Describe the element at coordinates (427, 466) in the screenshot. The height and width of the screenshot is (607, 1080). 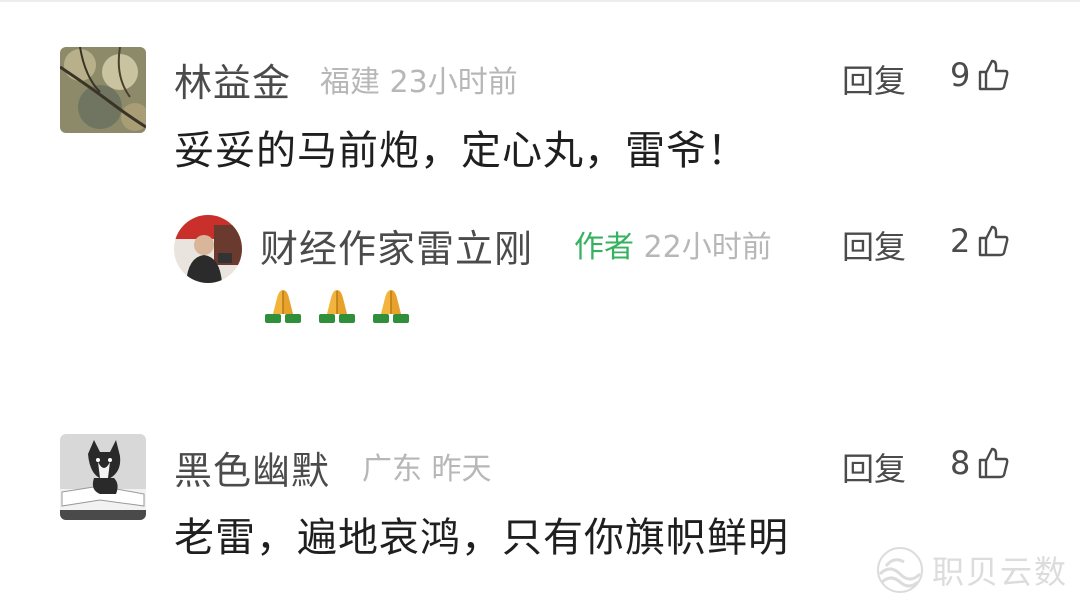
I see `comment-meta: 广东 昨天` at that location.